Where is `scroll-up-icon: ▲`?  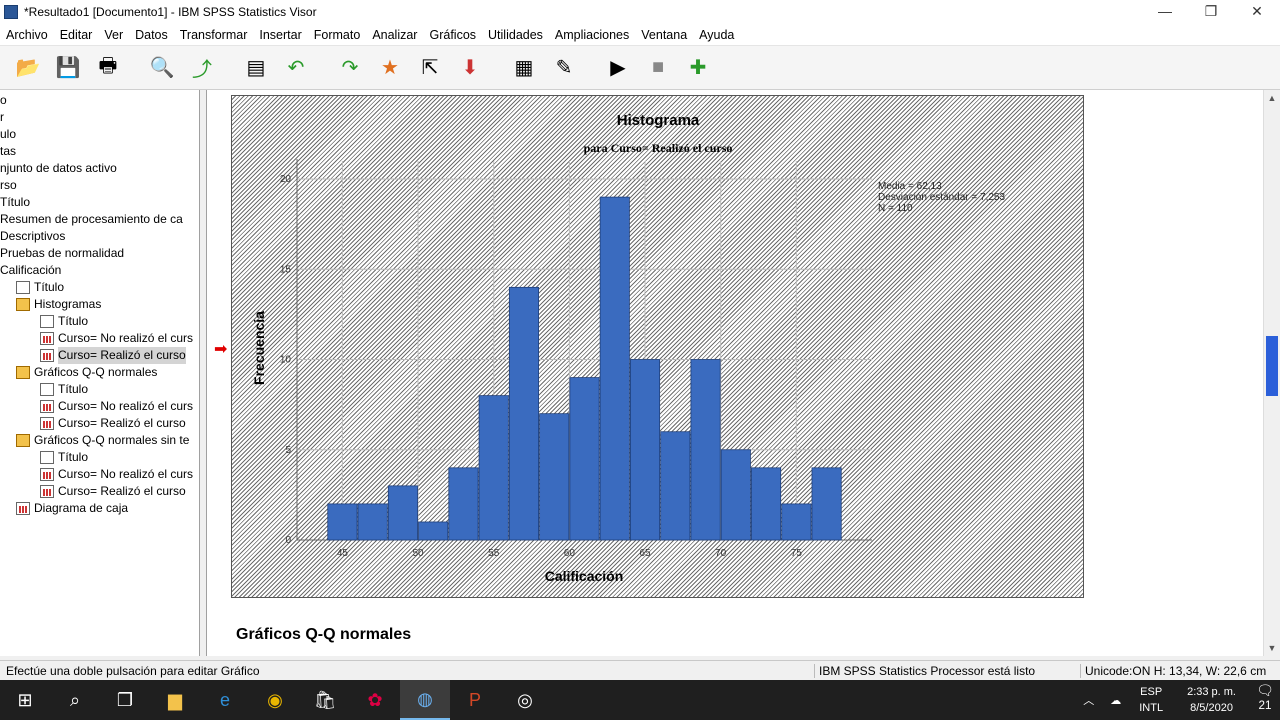
scroll-up-icon: ▲ is located at coordinates (1272, 98).